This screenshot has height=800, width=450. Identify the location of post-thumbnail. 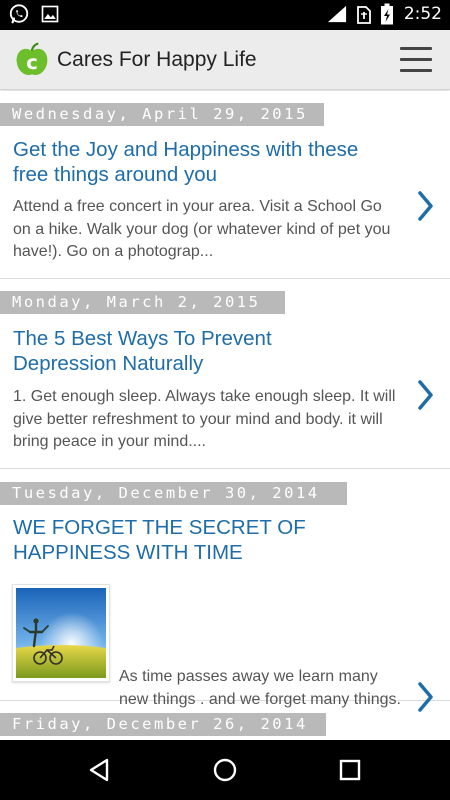
(61, 633).